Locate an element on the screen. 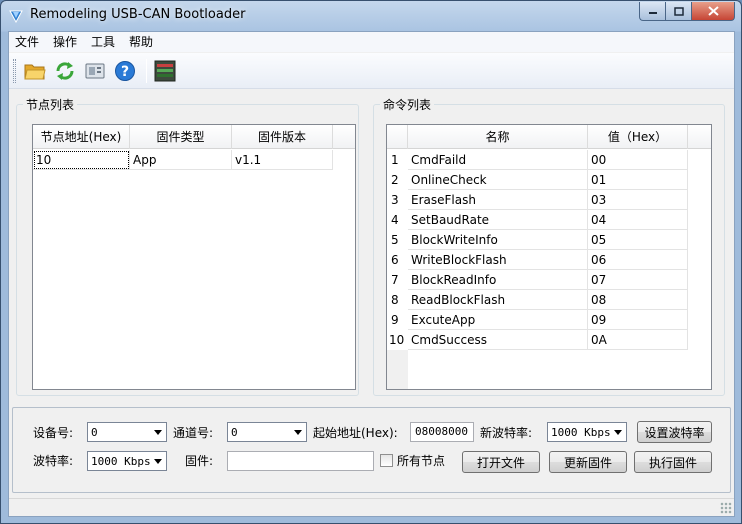  row-number: 7 is located at coordinates (397, 280).